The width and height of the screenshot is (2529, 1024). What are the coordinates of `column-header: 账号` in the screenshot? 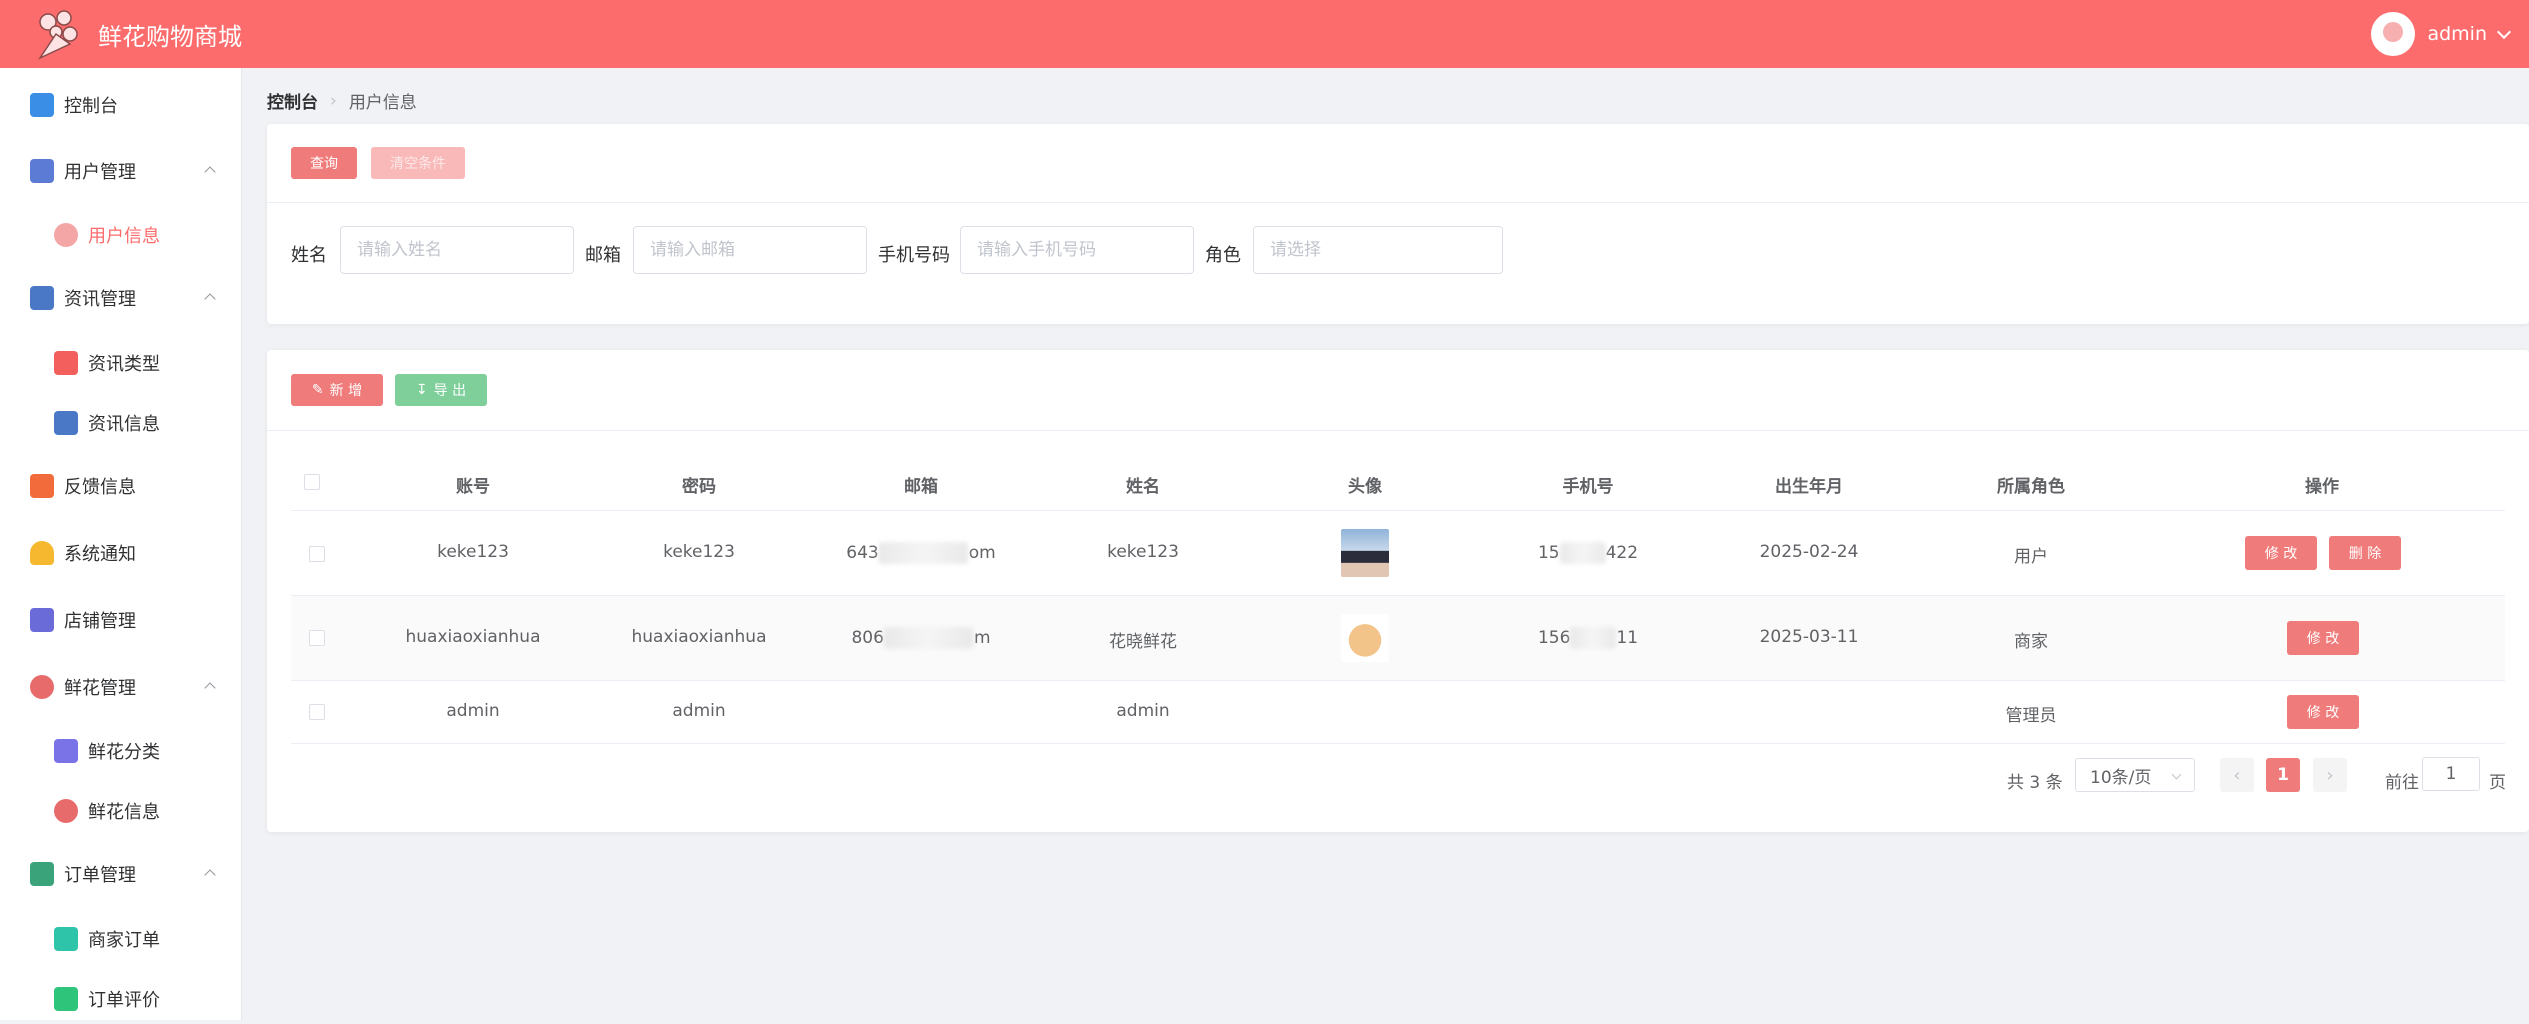 It's located at (473, 487).